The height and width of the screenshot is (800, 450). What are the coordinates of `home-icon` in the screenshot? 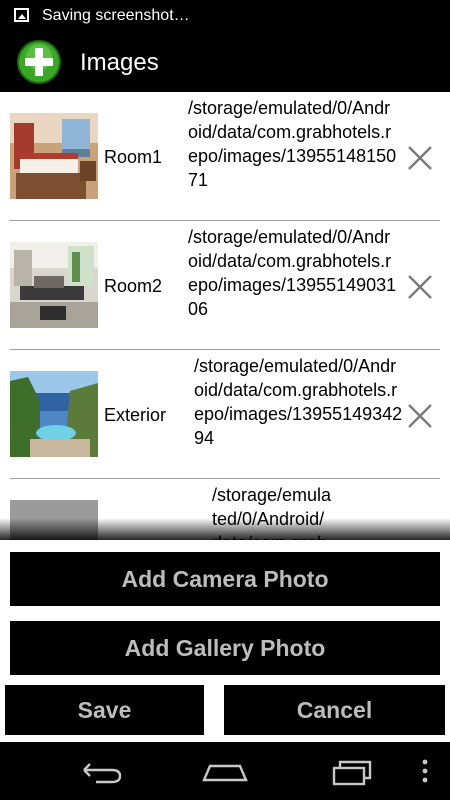 It's located at (225, 771).